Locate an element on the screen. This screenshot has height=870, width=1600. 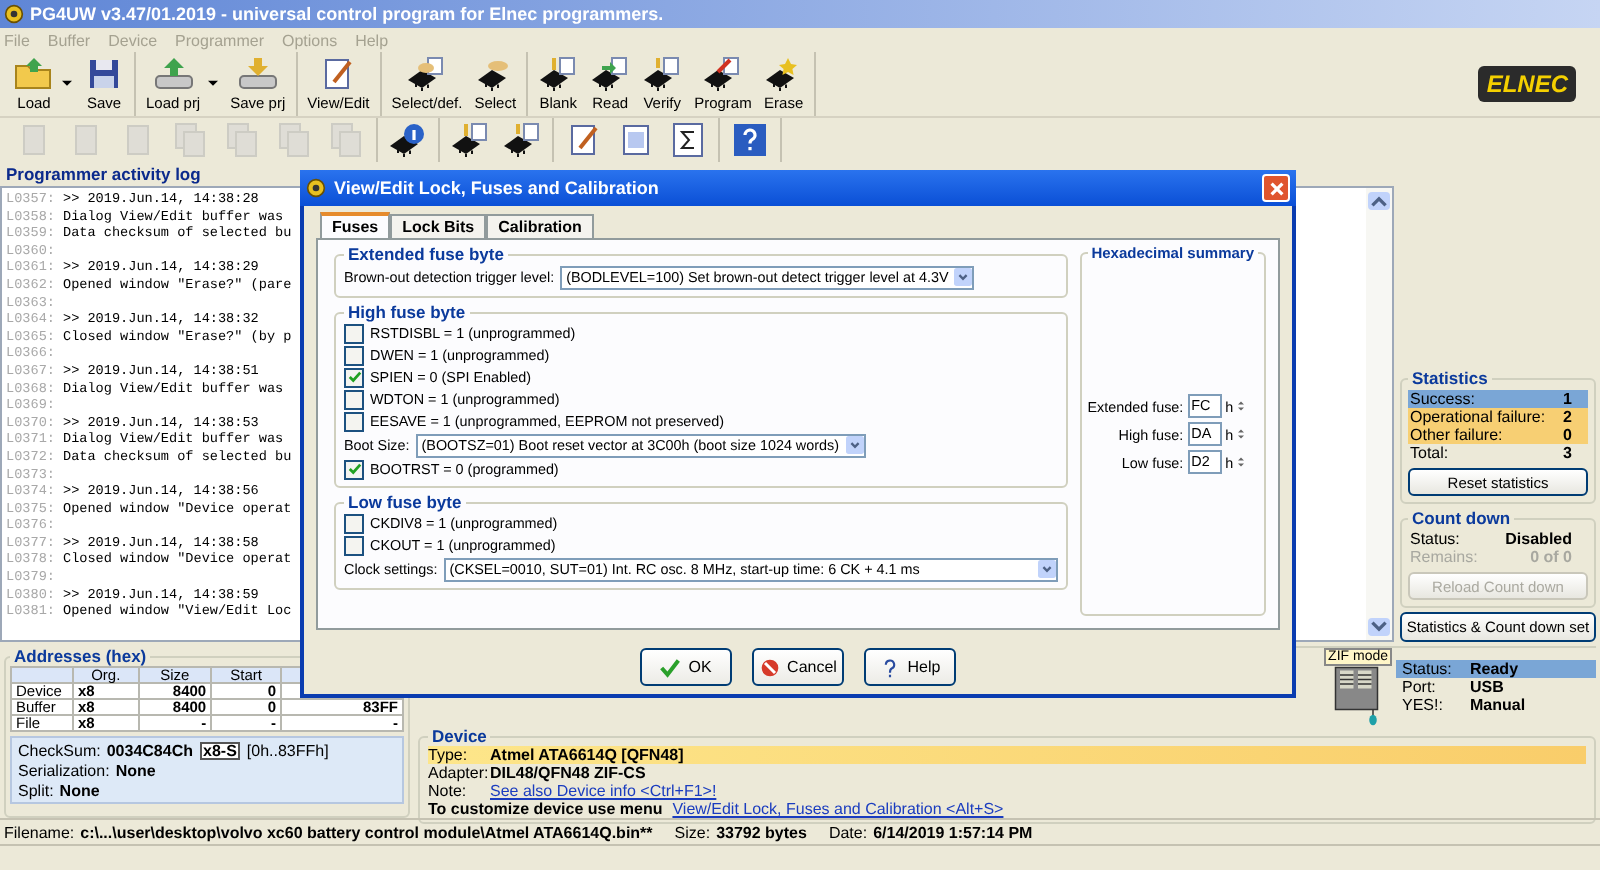
size-label: Size: is located at coordinates (692, 832).